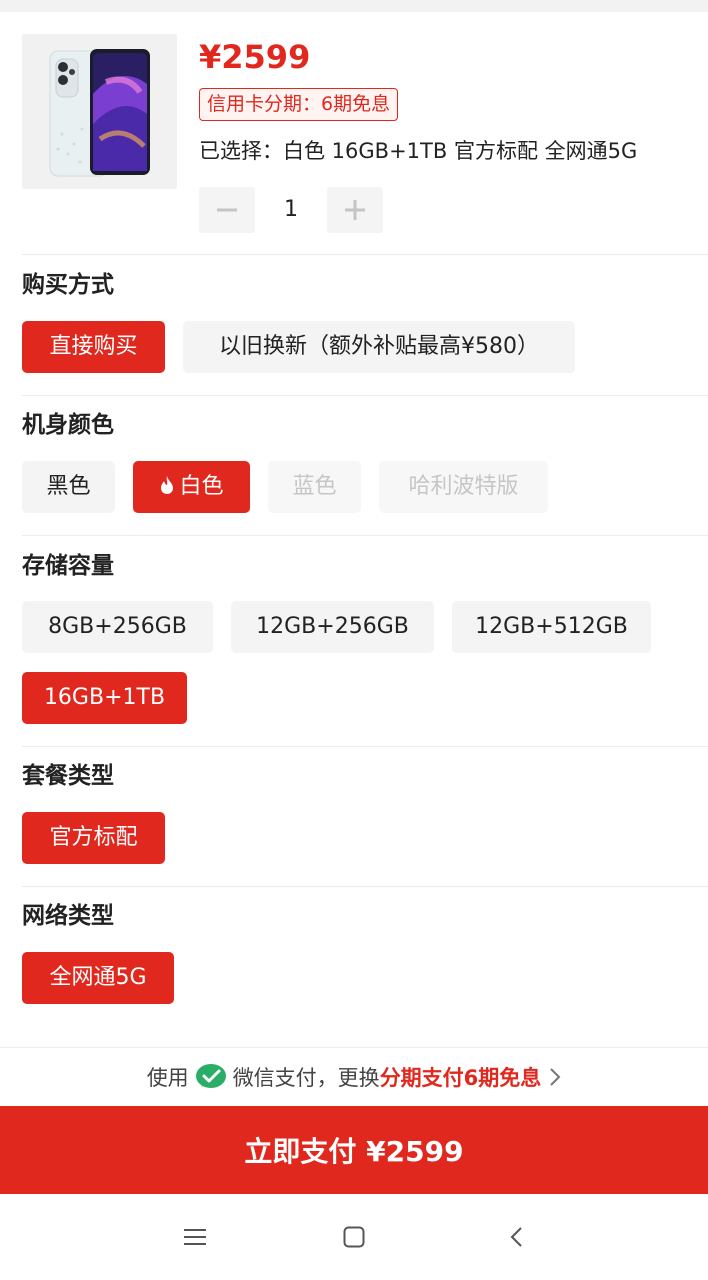 The height and width of the screenshot is (1280, 708). I want to click on minus-icon, so click(227, 210).